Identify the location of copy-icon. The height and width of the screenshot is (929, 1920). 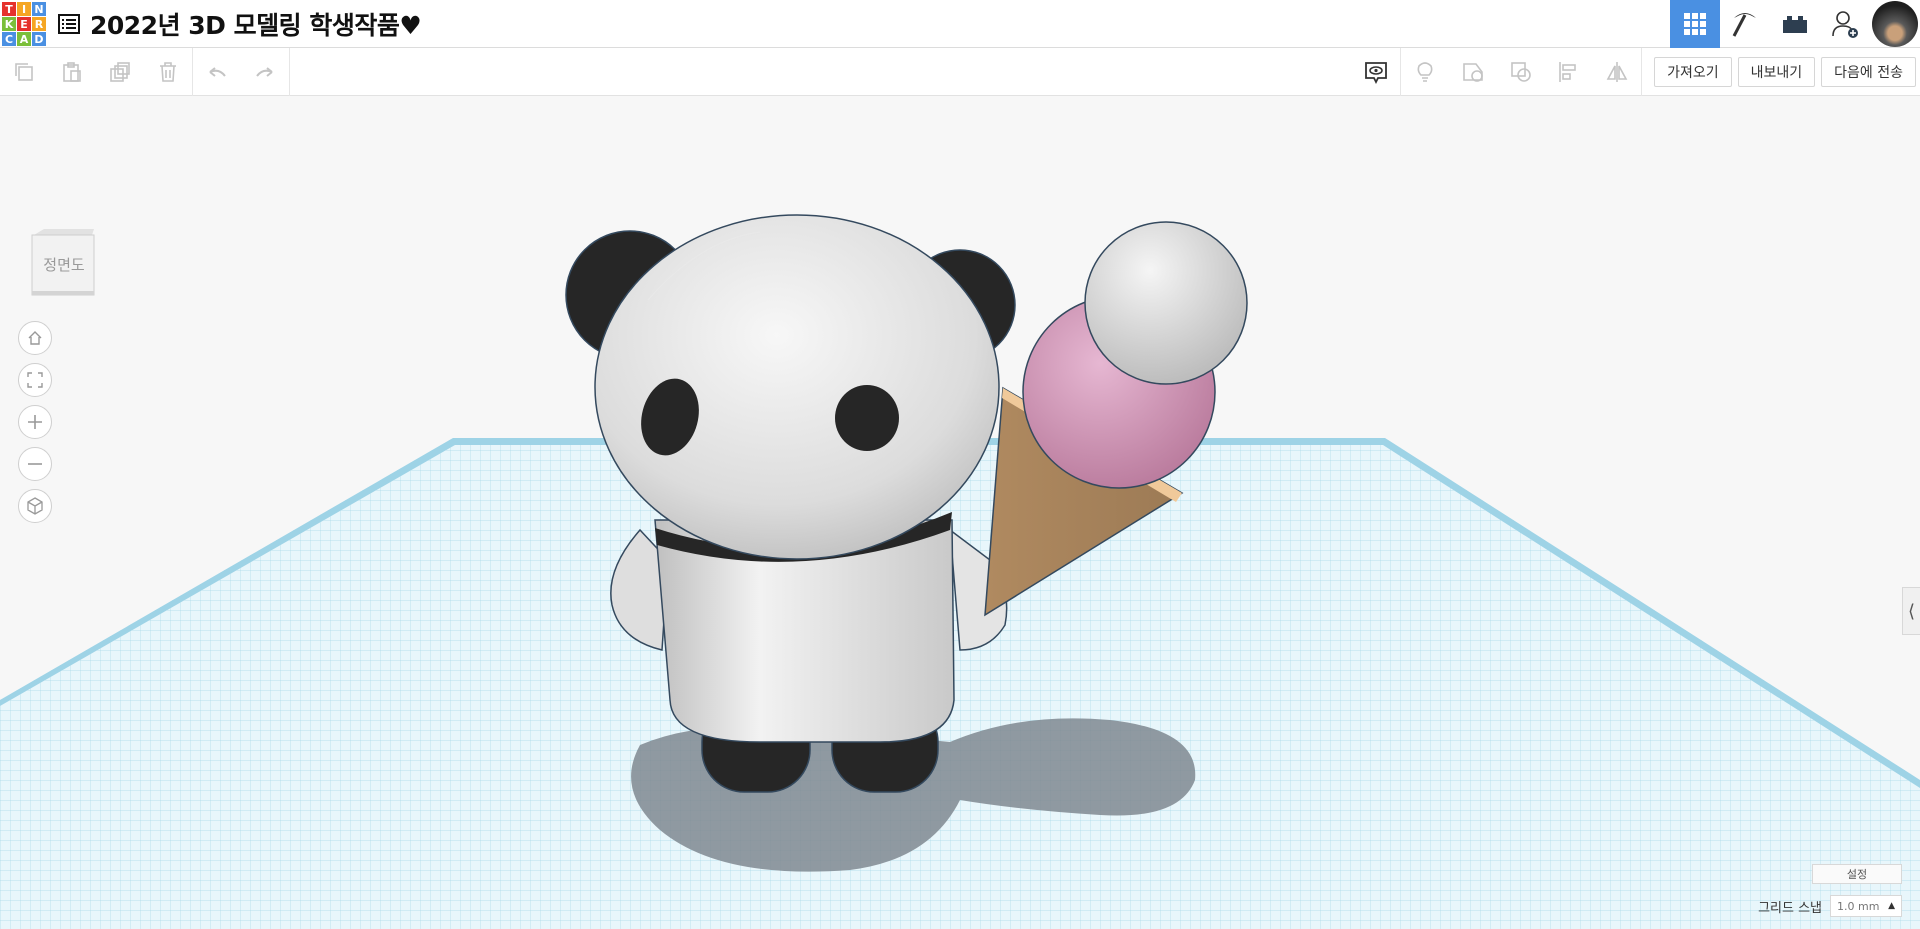
(24, 72).